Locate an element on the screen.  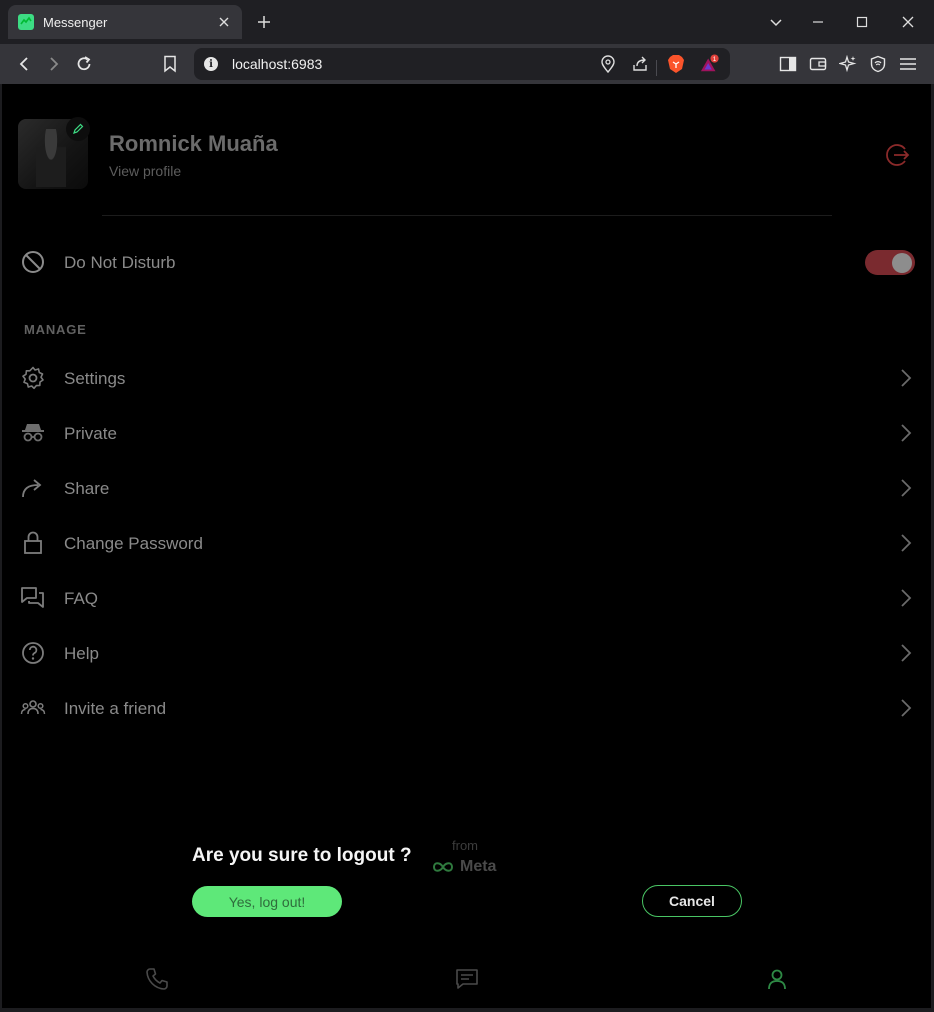
manage-section-label: MANAGE is located at coordinates (55, 329).